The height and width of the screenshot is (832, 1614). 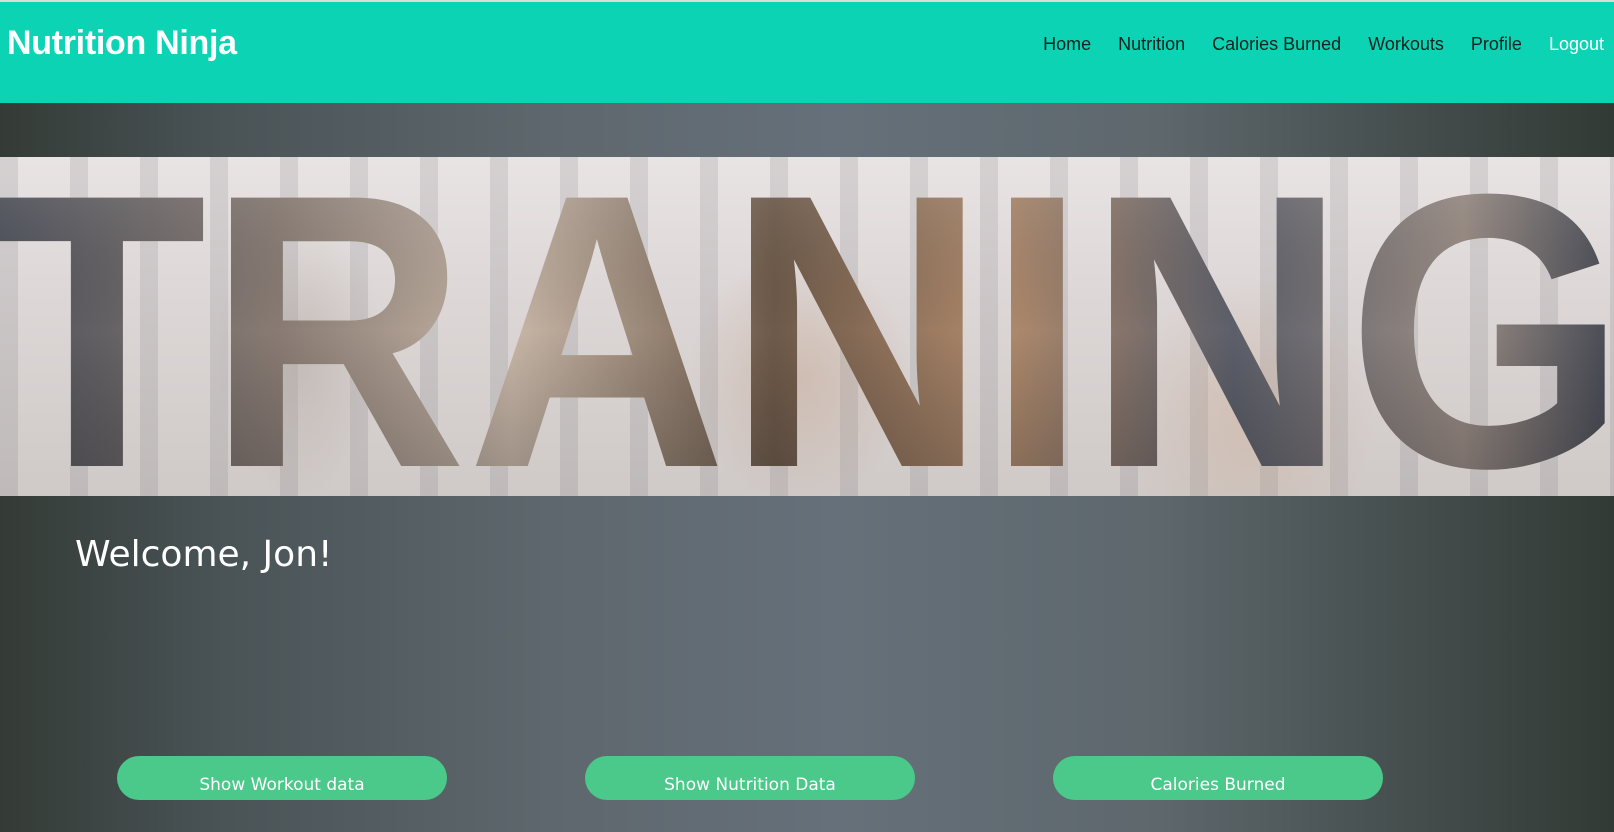 What do you see at coordinates (750, 778) in the screenshot?
I see `show-nutrition-data-button: Show Nutrition Data` at bounding box center [750, 778].